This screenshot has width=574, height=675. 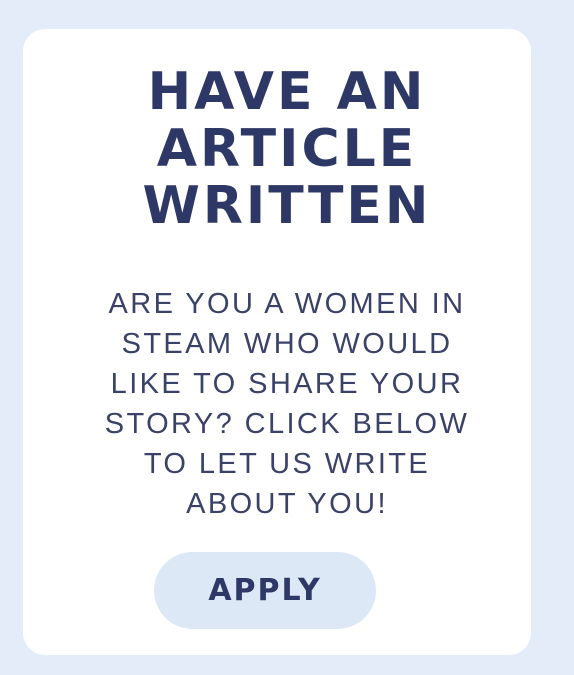 What do you see at coordinates (287, 384) in the screenshot?
I see `description-line: LIKE TO SHARE YOUR` at bounding box center [287, 384].